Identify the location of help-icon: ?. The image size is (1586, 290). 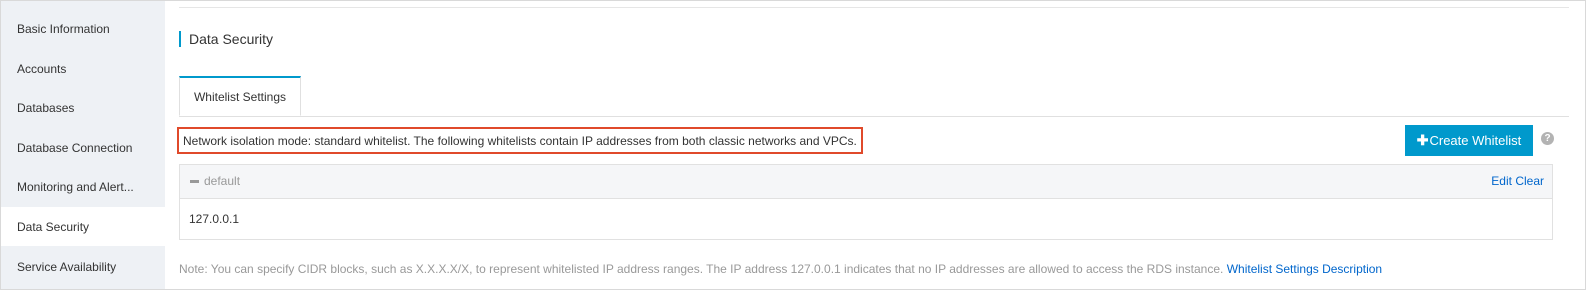
(1547, 138).